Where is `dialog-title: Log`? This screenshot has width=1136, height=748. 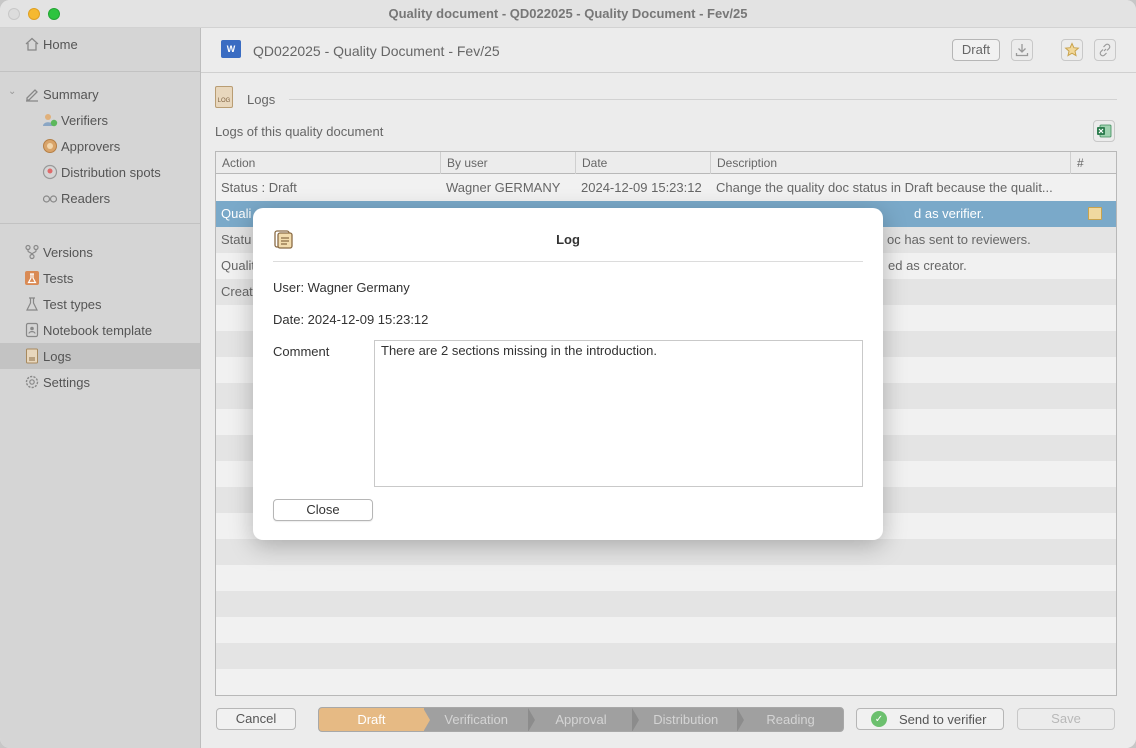 dialog-title: Log is located at coordinates (568, 239).